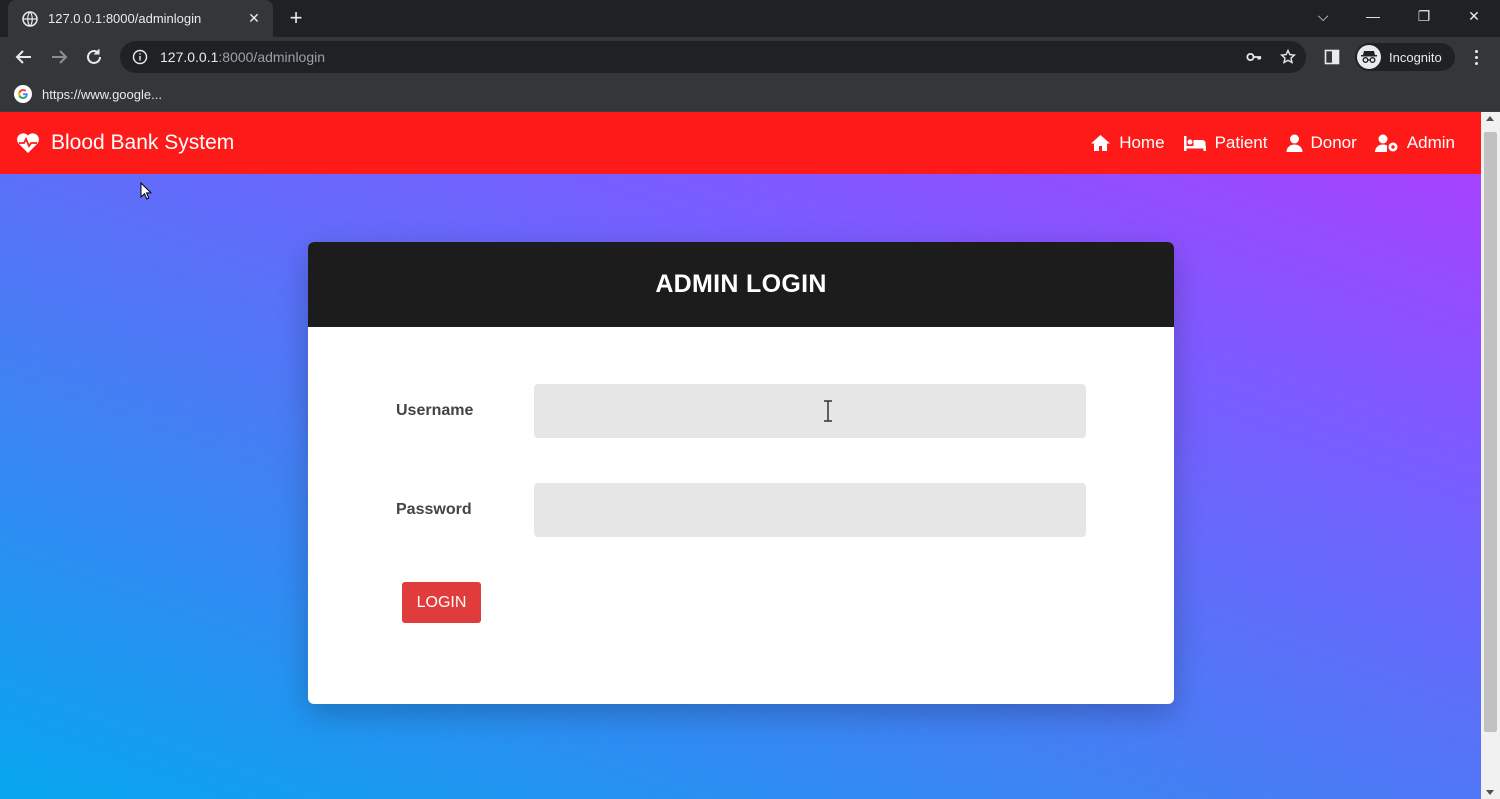  I want to click on back-button, so click(24, 57).